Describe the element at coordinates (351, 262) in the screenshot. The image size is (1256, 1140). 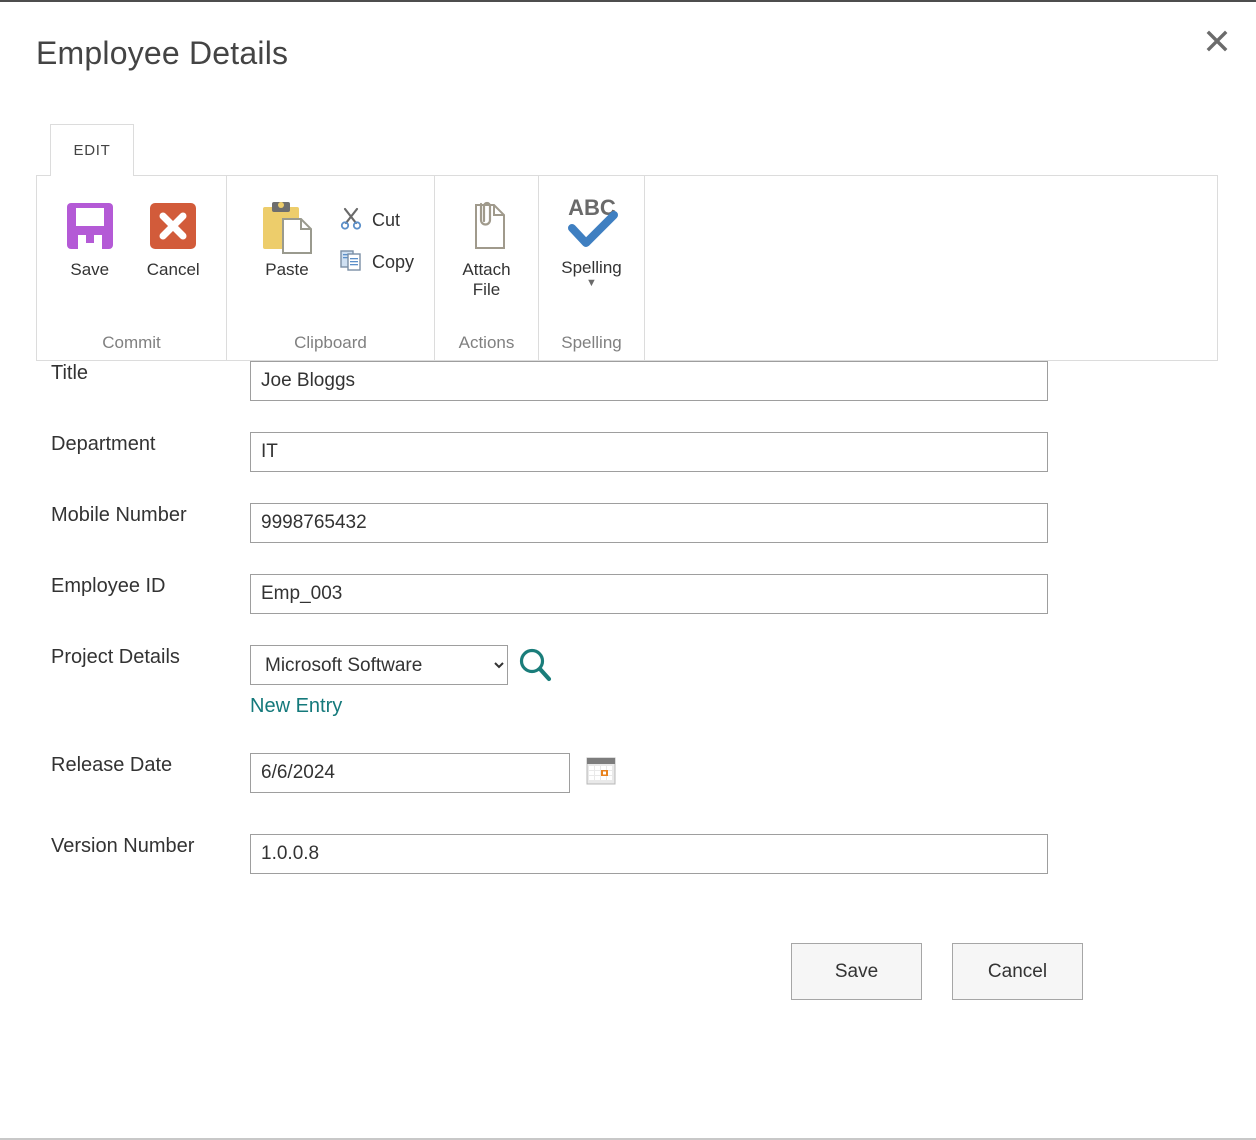
I see `copy-pages-icon` at that location.